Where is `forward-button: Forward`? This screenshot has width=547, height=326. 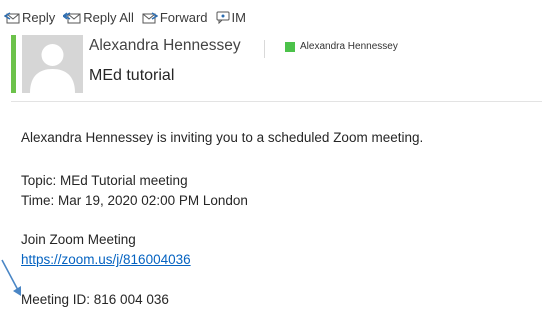
forward-button: Forward is located at coordinates (175, 17).